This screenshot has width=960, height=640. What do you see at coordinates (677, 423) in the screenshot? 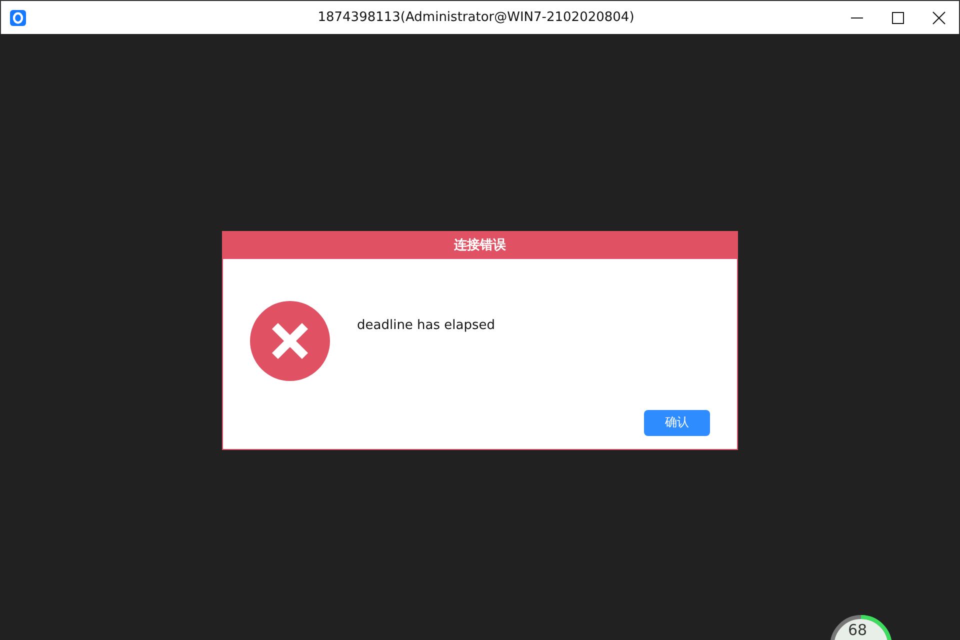
I see `confirm-button: 确认` at bounding box center [677, 423].